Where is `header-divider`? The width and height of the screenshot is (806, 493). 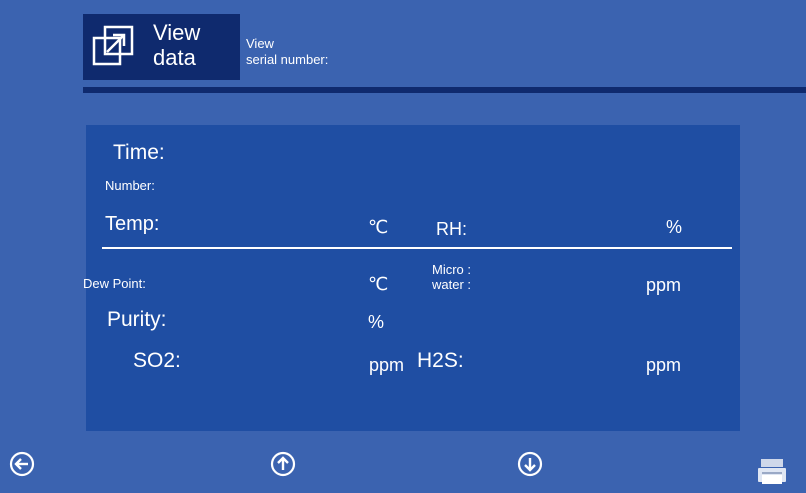
header-divider is located at coordinates (444, 90).